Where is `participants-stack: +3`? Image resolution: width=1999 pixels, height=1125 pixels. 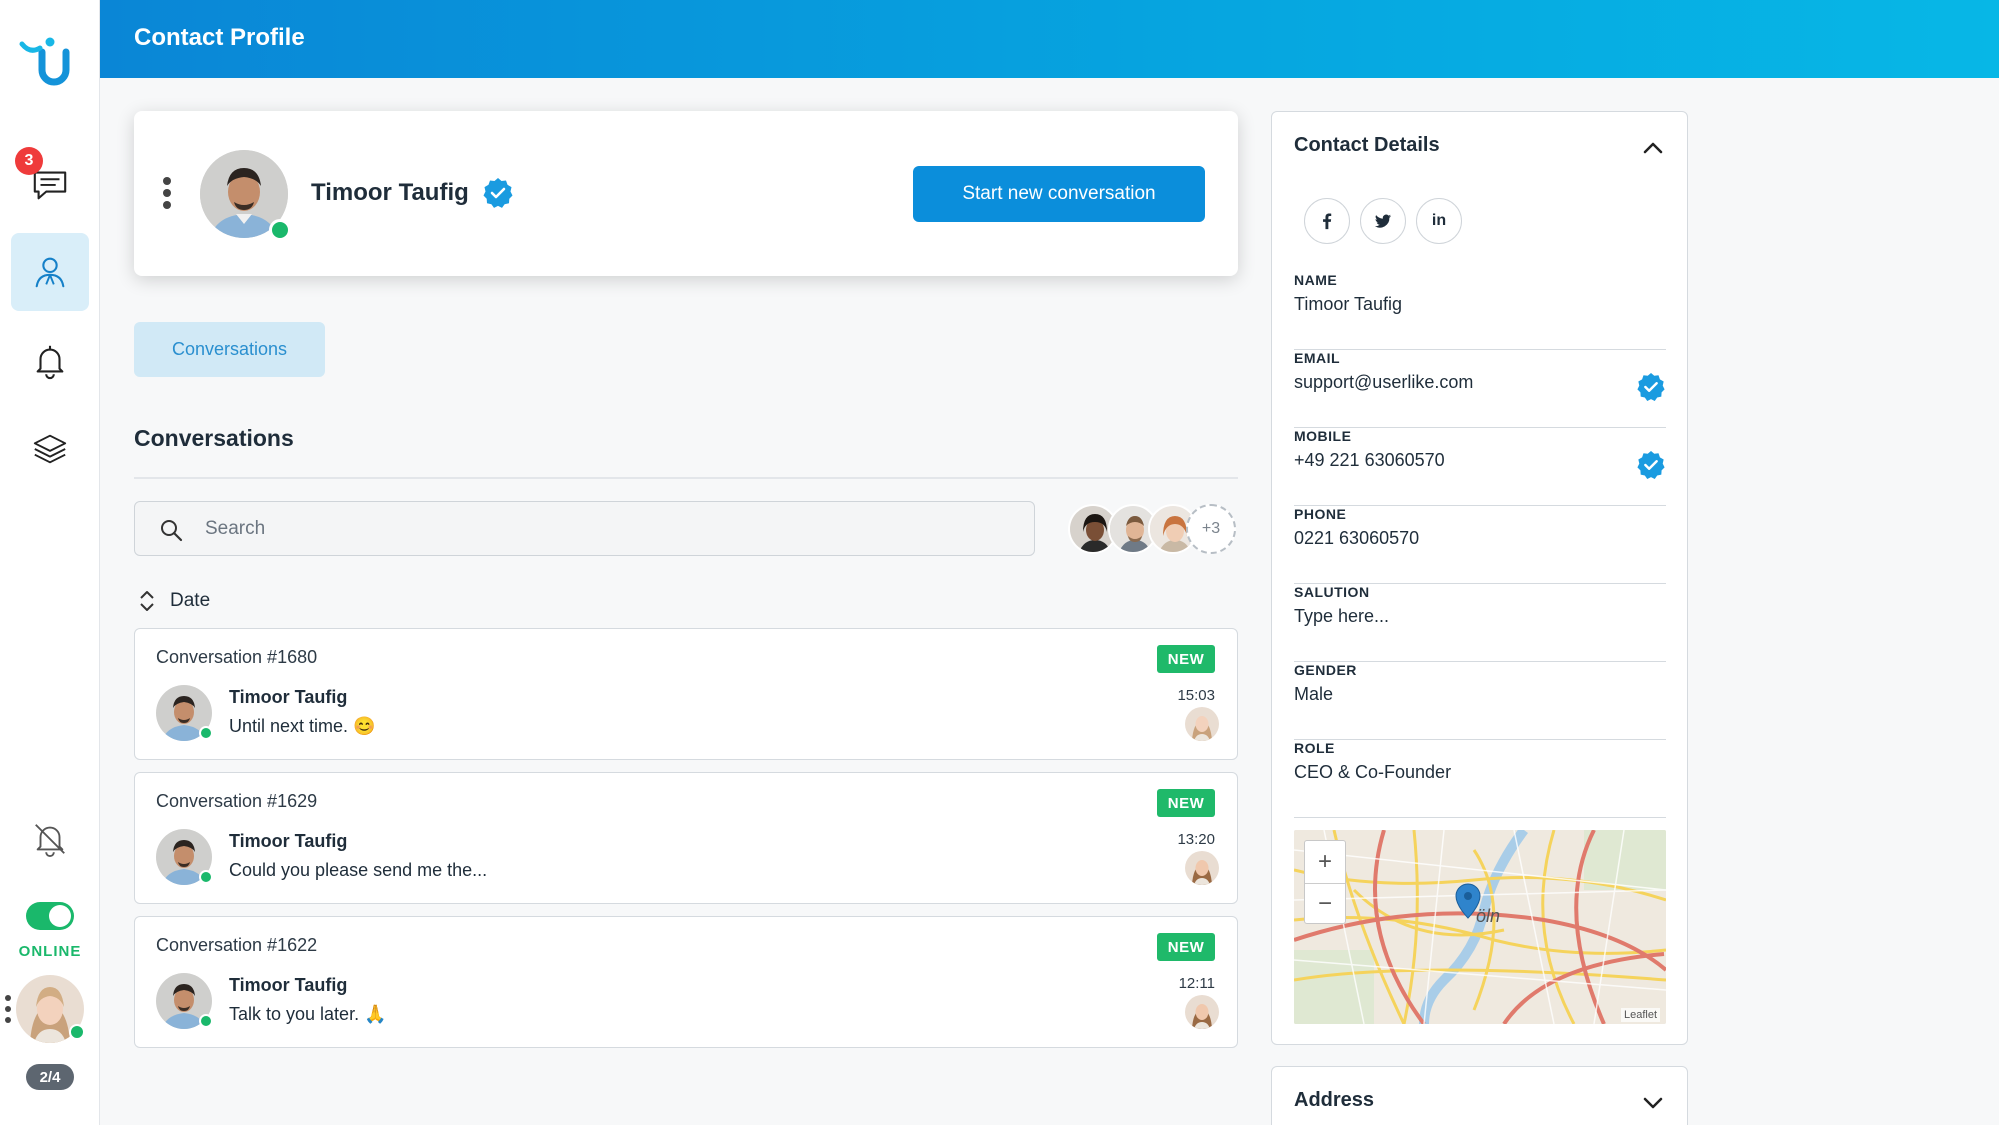 participants-stack: +3 is located at coordinates (1153, 529).